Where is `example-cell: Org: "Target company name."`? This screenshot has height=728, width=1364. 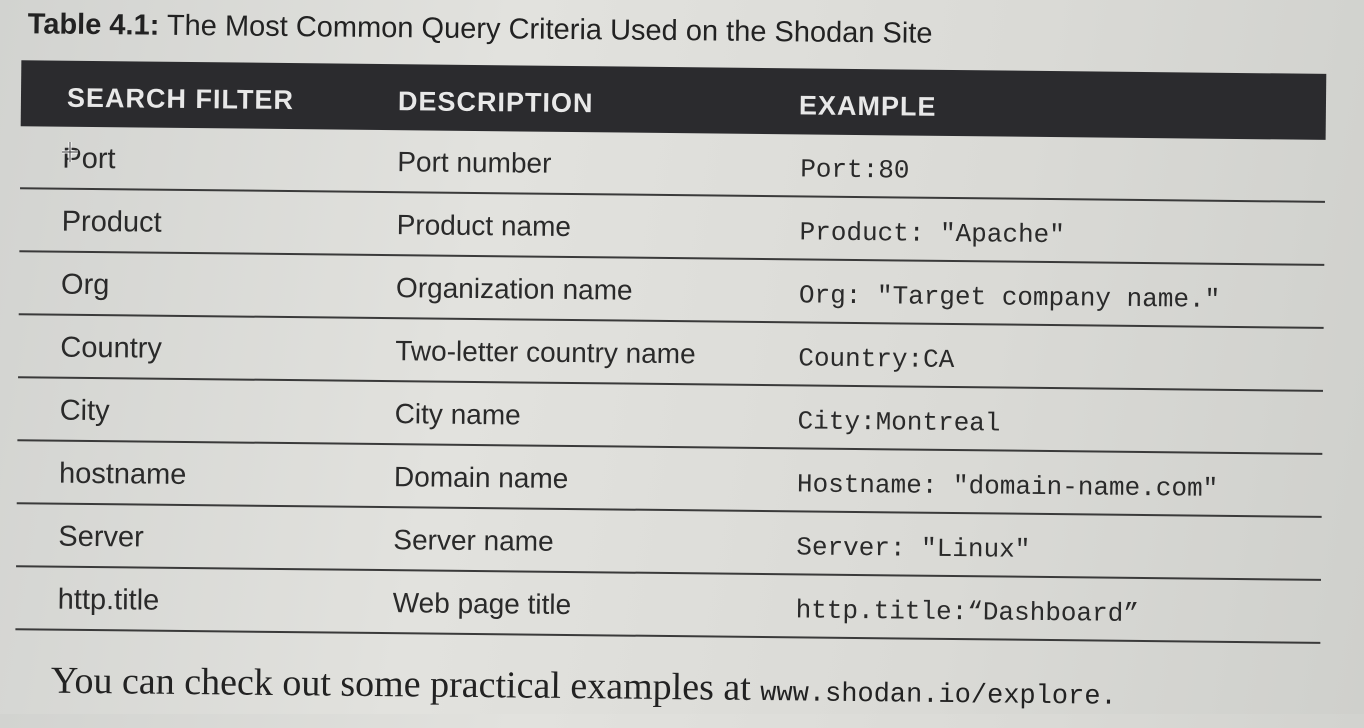 example-cell: Org: "Target company name." is located at coordinates (1009, 297).